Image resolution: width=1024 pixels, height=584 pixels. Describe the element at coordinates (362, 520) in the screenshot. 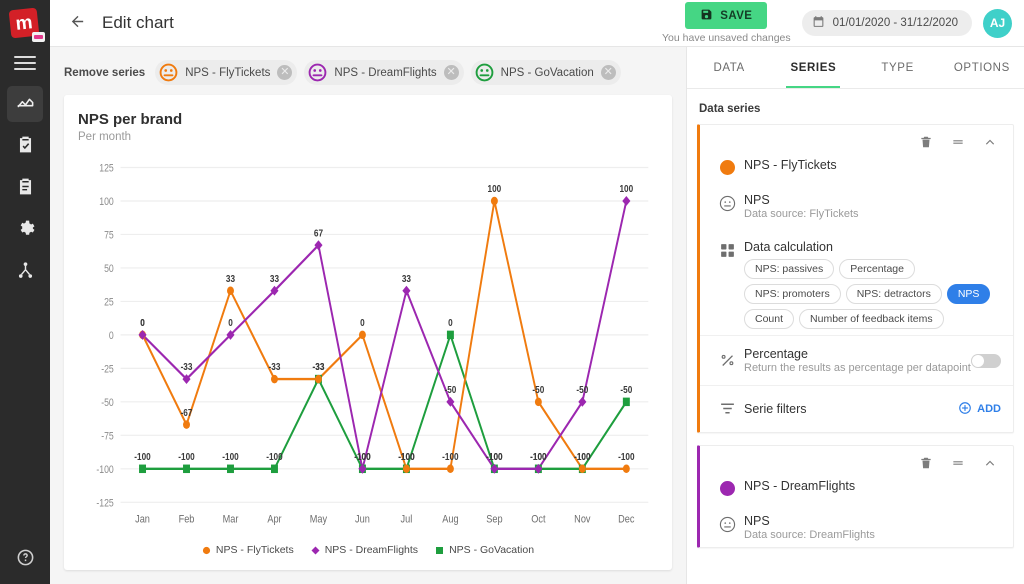

I see `x-axis-tick-label: Jun` at that location.